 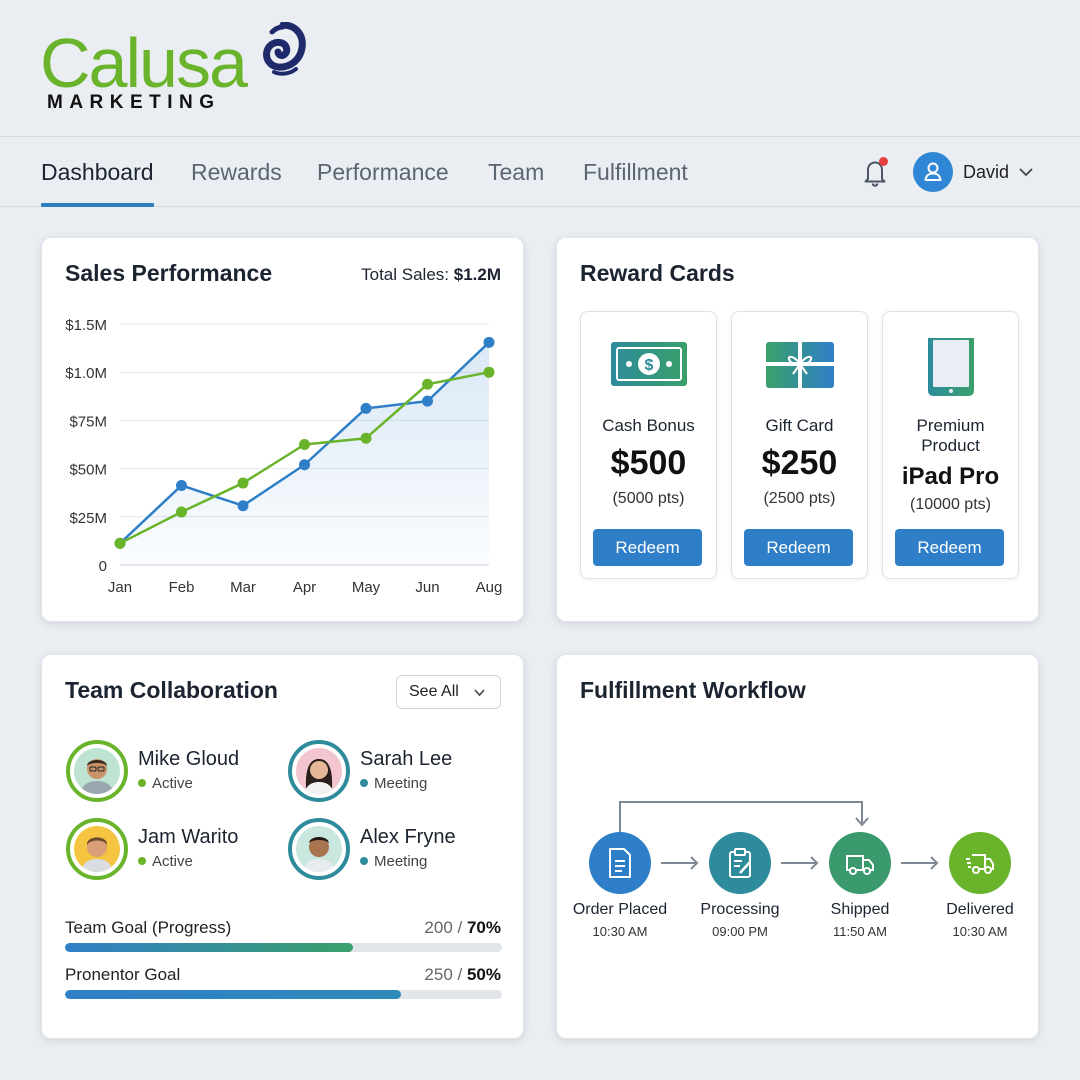 What do you see at coordinates (304, 587) in the screenshot?
I see `x-tick-label: Apr` at bounding box center [304, 587].